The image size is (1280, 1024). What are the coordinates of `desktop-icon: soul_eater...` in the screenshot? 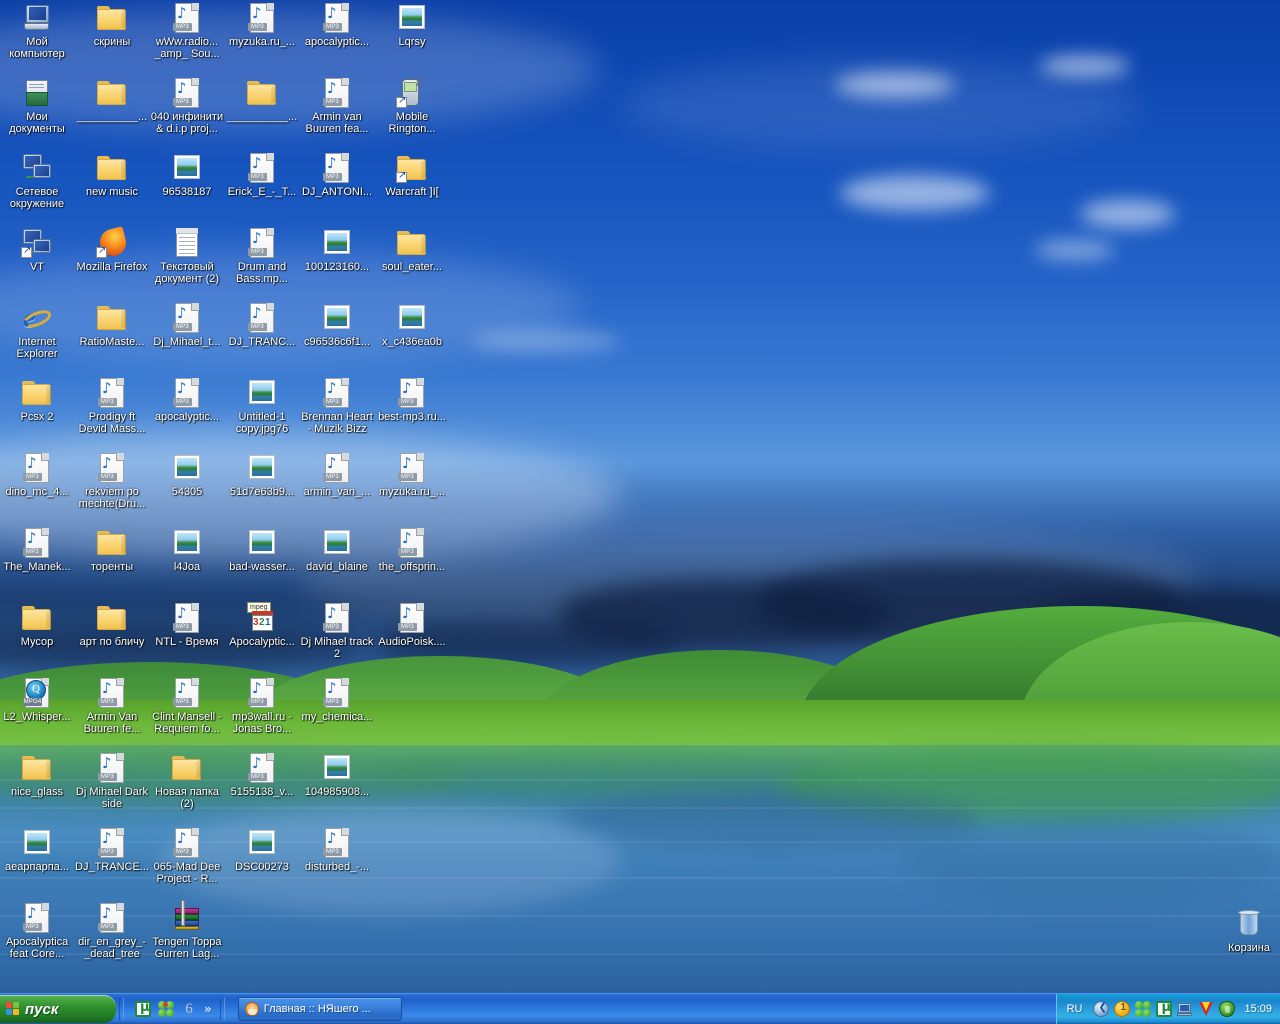 It's located at (412, 250).